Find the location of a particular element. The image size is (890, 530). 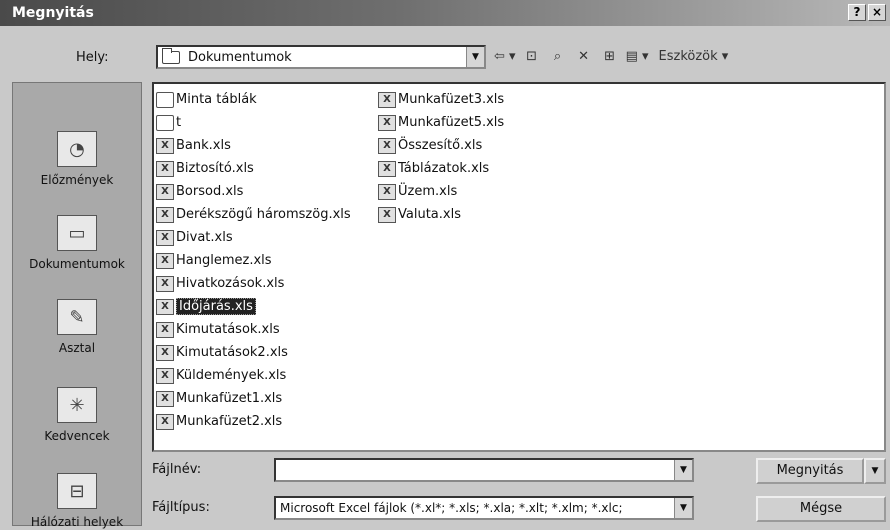

list-item: X Biztosító.xls is located at coordinates (253, 168).